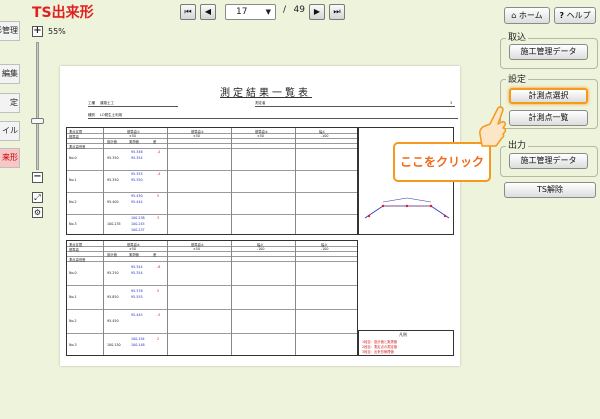 This screenshot has width=600, height=419. What do you see at coordinates (517, 36) in the screenshot?
I see `torikomi-label: 取込` at bounding box center [517, 36].